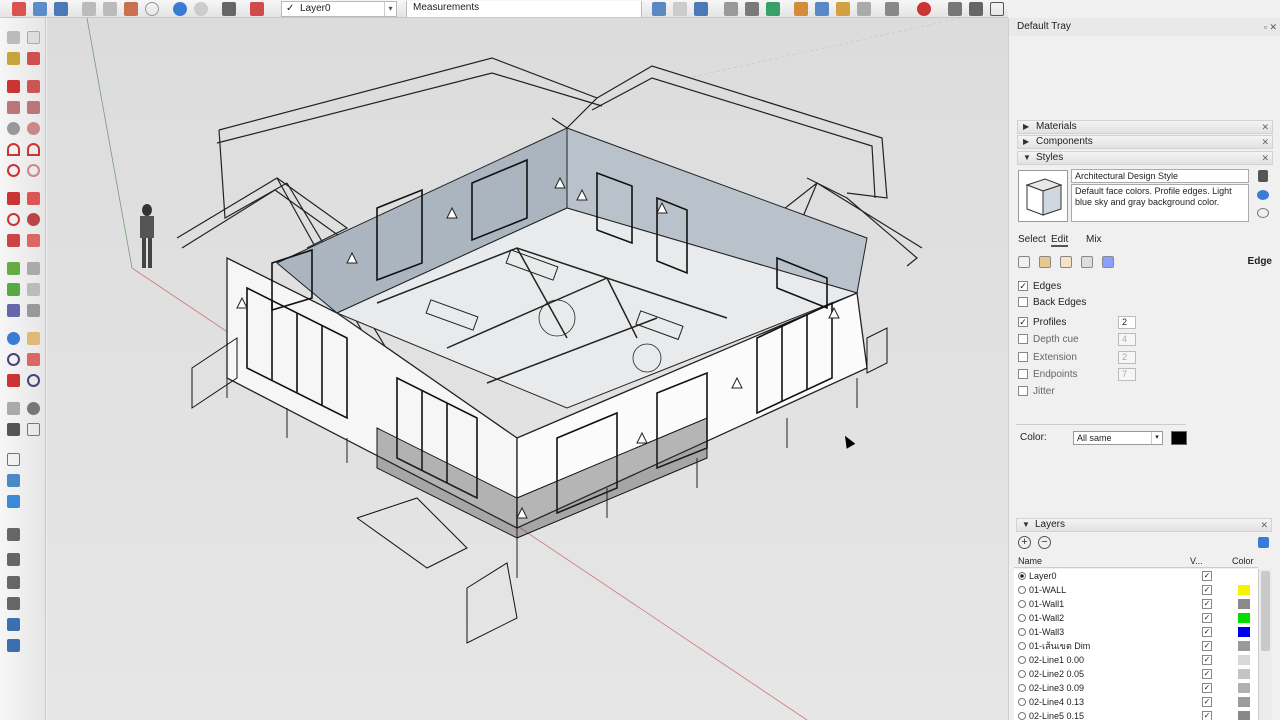  What do you see at coordinates (13, 408) in the screenshot?
I see `position-camera-icon` at bounding box center [13, 408].